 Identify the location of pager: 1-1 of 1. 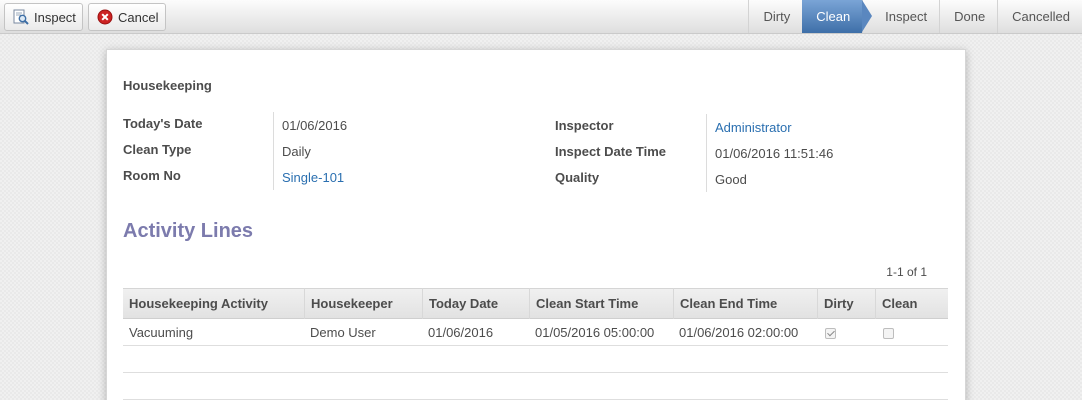
(906, 272).